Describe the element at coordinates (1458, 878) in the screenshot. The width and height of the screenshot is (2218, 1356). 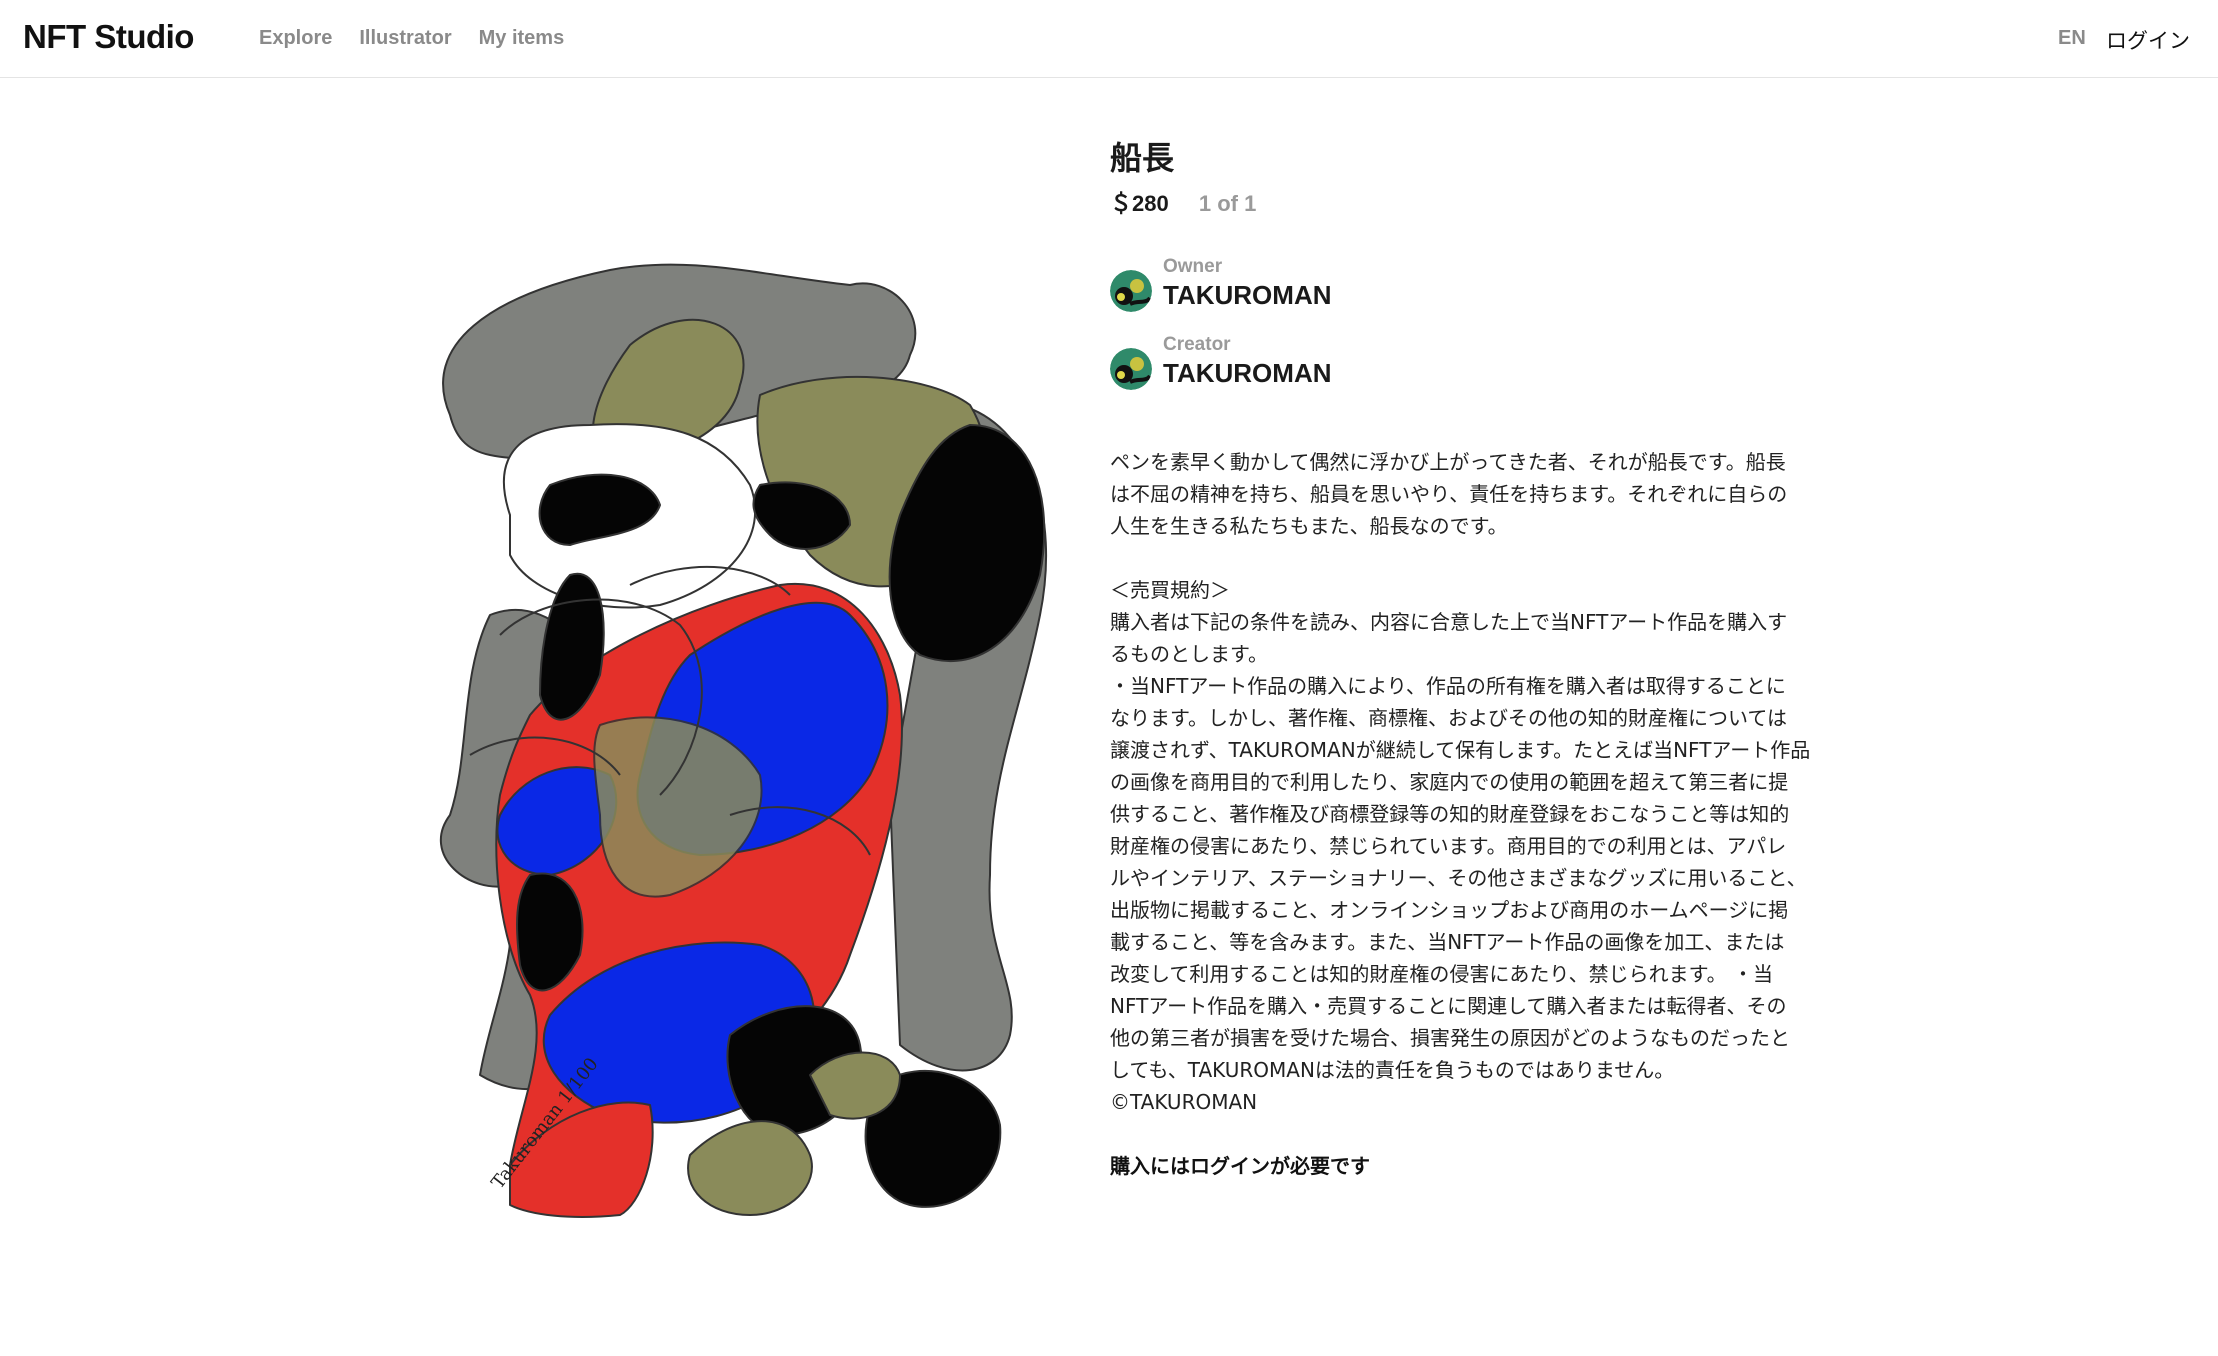
I see `description-line: ルやインテリア、ステーショナリー、その他さまざまなグッズに用いること、` at that location.